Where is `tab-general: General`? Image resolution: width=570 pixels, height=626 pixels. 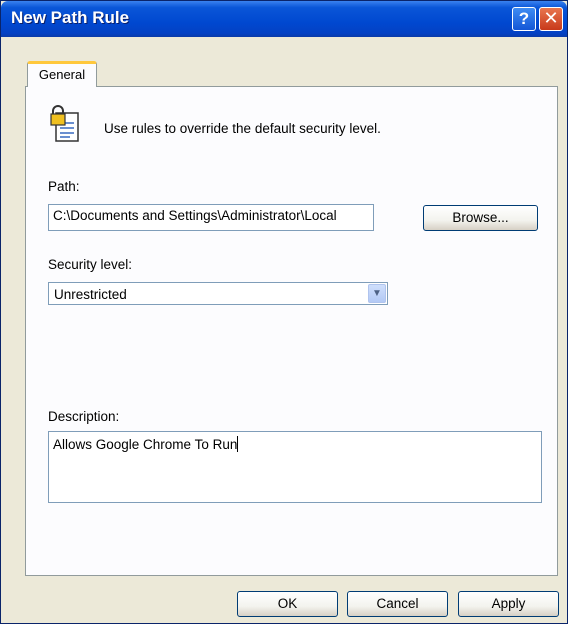 tab-general: General is located at coordinates (62, 74).